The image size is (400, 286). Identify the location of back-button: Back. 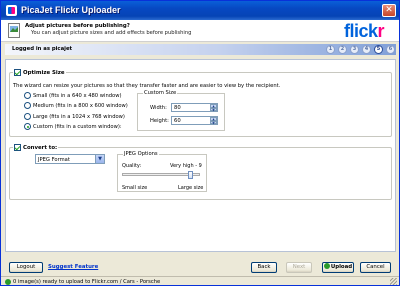
(264, 267).